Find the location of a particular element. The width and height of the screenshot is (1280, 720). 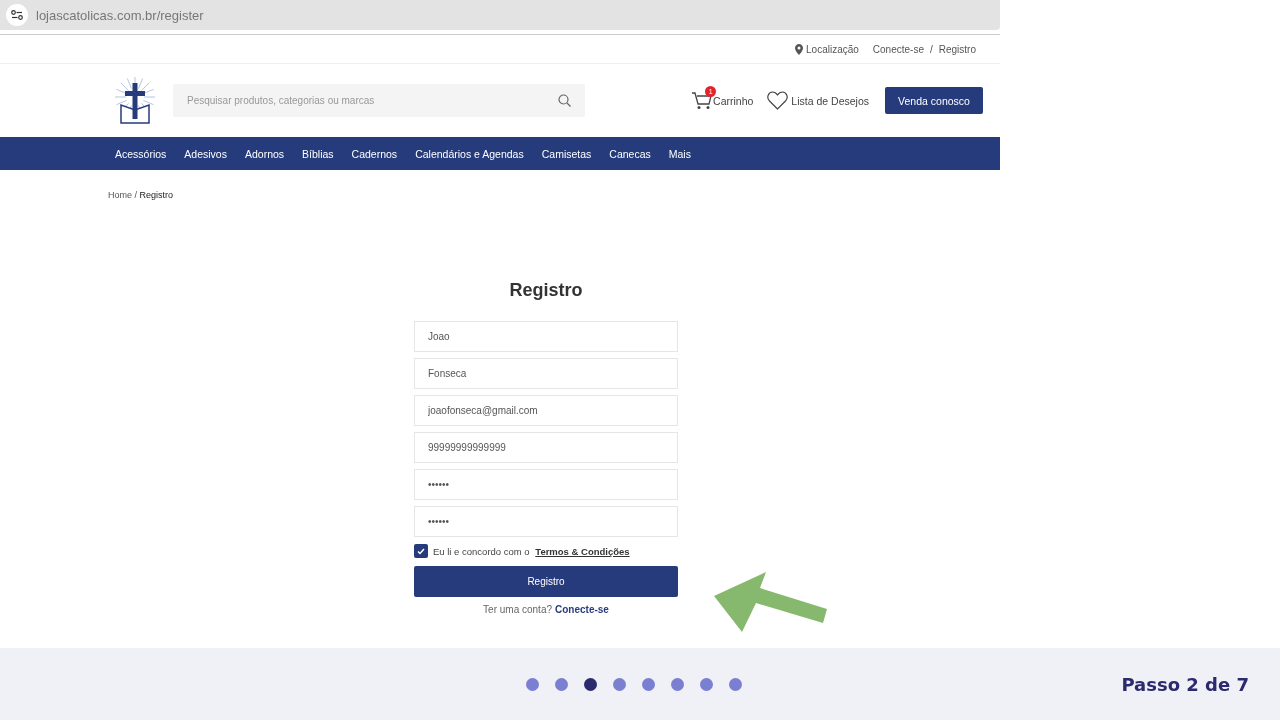

search-icon is located at coordinates (564, 100).